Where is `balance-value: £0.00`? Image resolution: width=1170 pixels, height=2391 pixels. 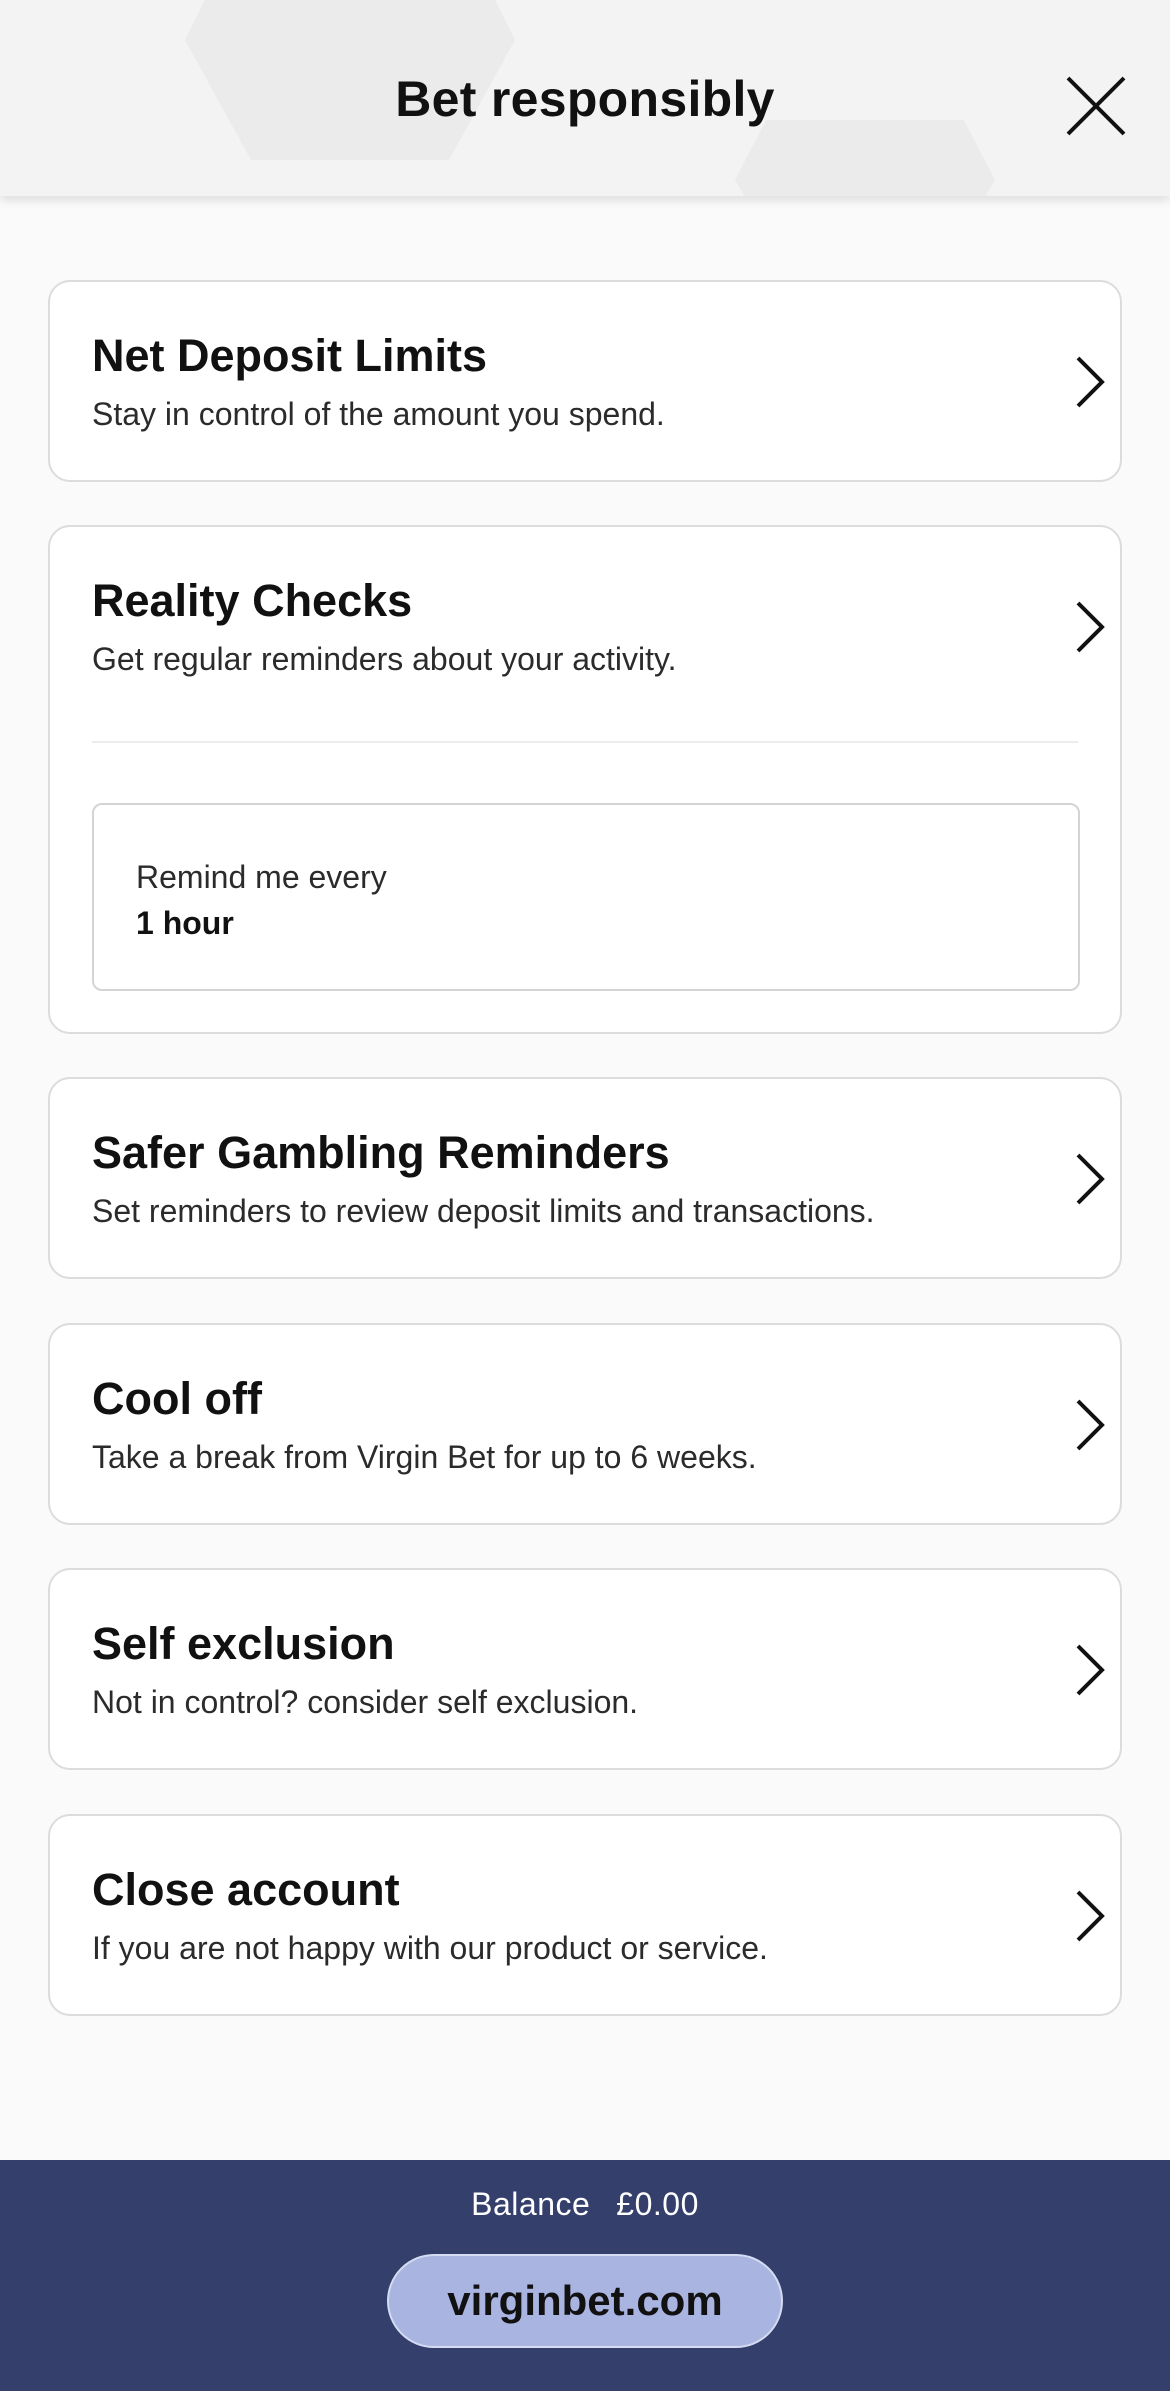 balance-value: £0.00 is located at coordinates (657, 2204).